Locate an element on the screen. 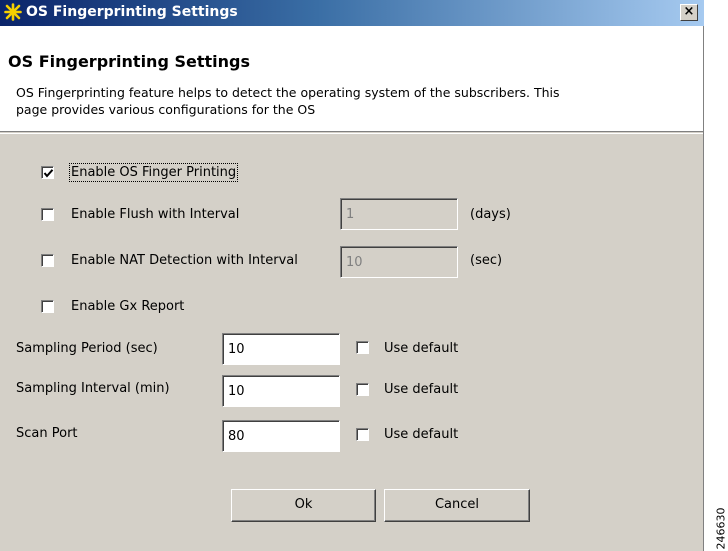  checkmark-icon is located at coordinates (48, 173).